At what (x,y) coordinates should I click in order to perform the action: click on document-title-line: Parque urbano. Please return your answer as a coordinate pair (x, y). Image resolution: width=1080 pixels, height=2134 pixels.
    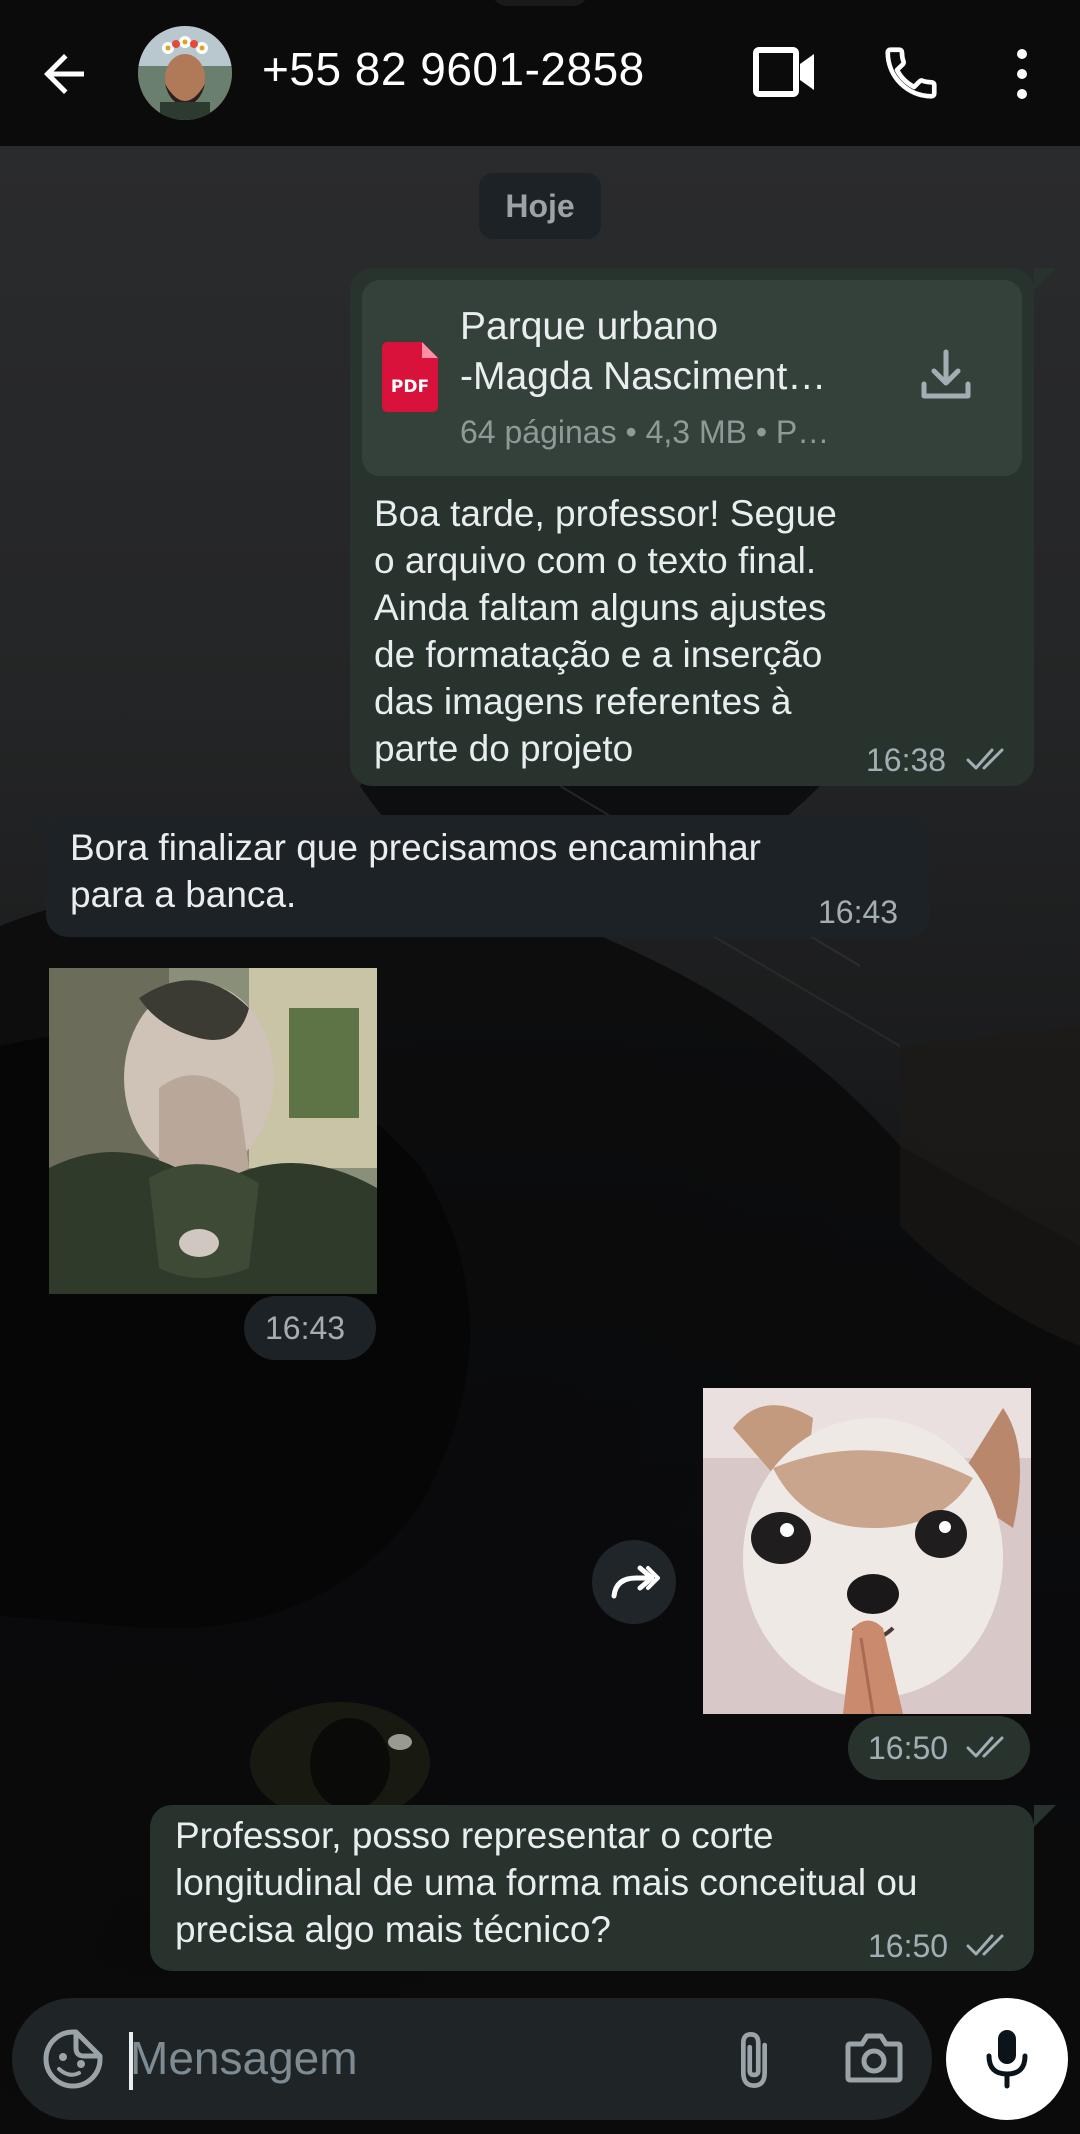
    Looking at the image, I should click on (589, 326).